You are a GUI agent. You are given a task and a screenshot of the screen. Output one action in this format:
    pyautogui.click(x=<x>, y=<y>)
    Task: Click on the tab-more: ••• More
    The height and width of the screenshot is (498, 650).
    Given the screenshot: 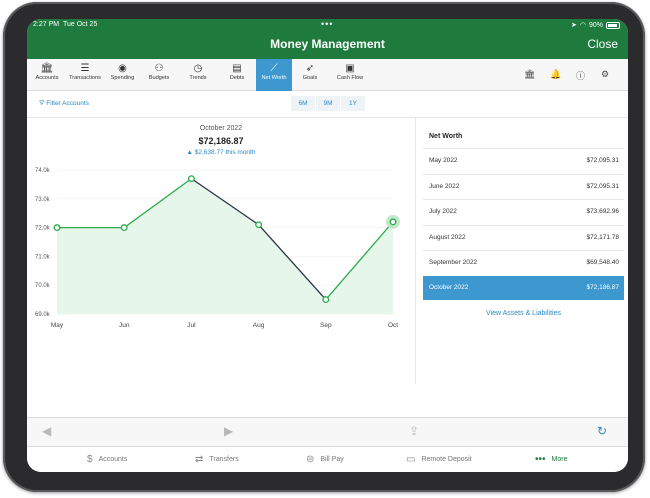 What is the action you would take?
    pyautogui.click(x=551, y=459)
    